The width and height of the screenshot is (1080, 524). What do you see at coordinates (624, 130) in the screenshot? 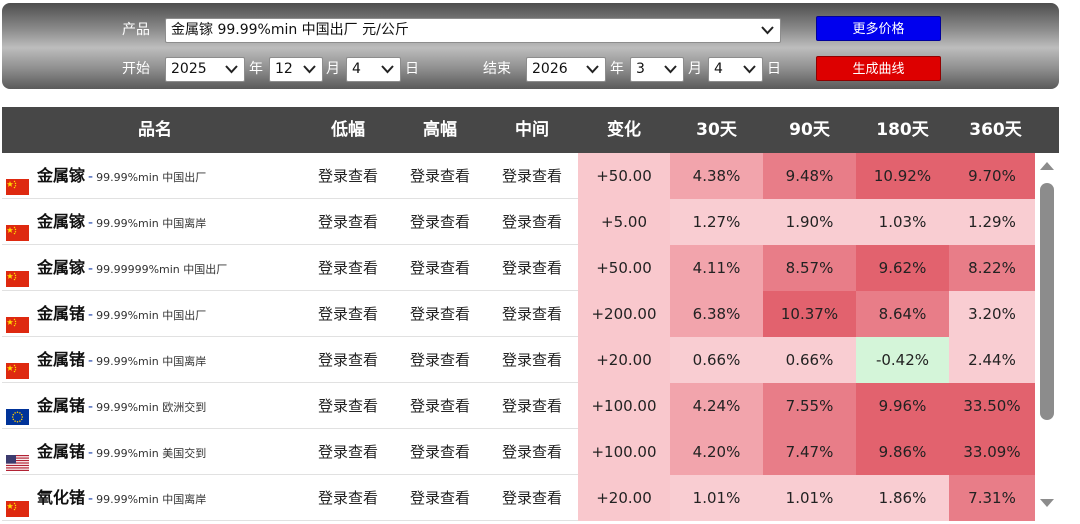
I see `header-change: 变化` at bounding box center [624, 130].